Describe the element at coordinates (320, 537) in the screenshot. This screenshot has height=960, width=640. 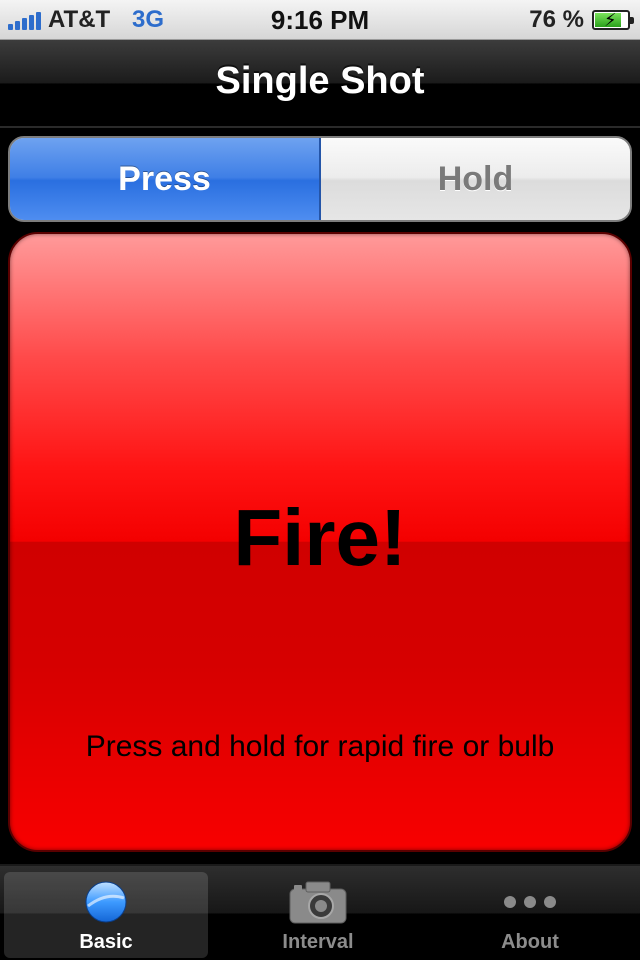
I see `fire-button-label: Fire!` at that location.